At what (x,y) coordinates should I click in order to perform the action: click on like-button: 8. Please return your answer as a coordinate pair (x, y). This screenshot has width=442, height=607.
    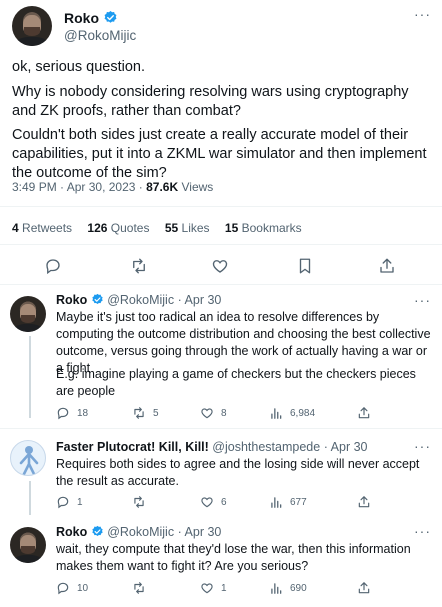
    Looking at the image, I should click on (213, 413).